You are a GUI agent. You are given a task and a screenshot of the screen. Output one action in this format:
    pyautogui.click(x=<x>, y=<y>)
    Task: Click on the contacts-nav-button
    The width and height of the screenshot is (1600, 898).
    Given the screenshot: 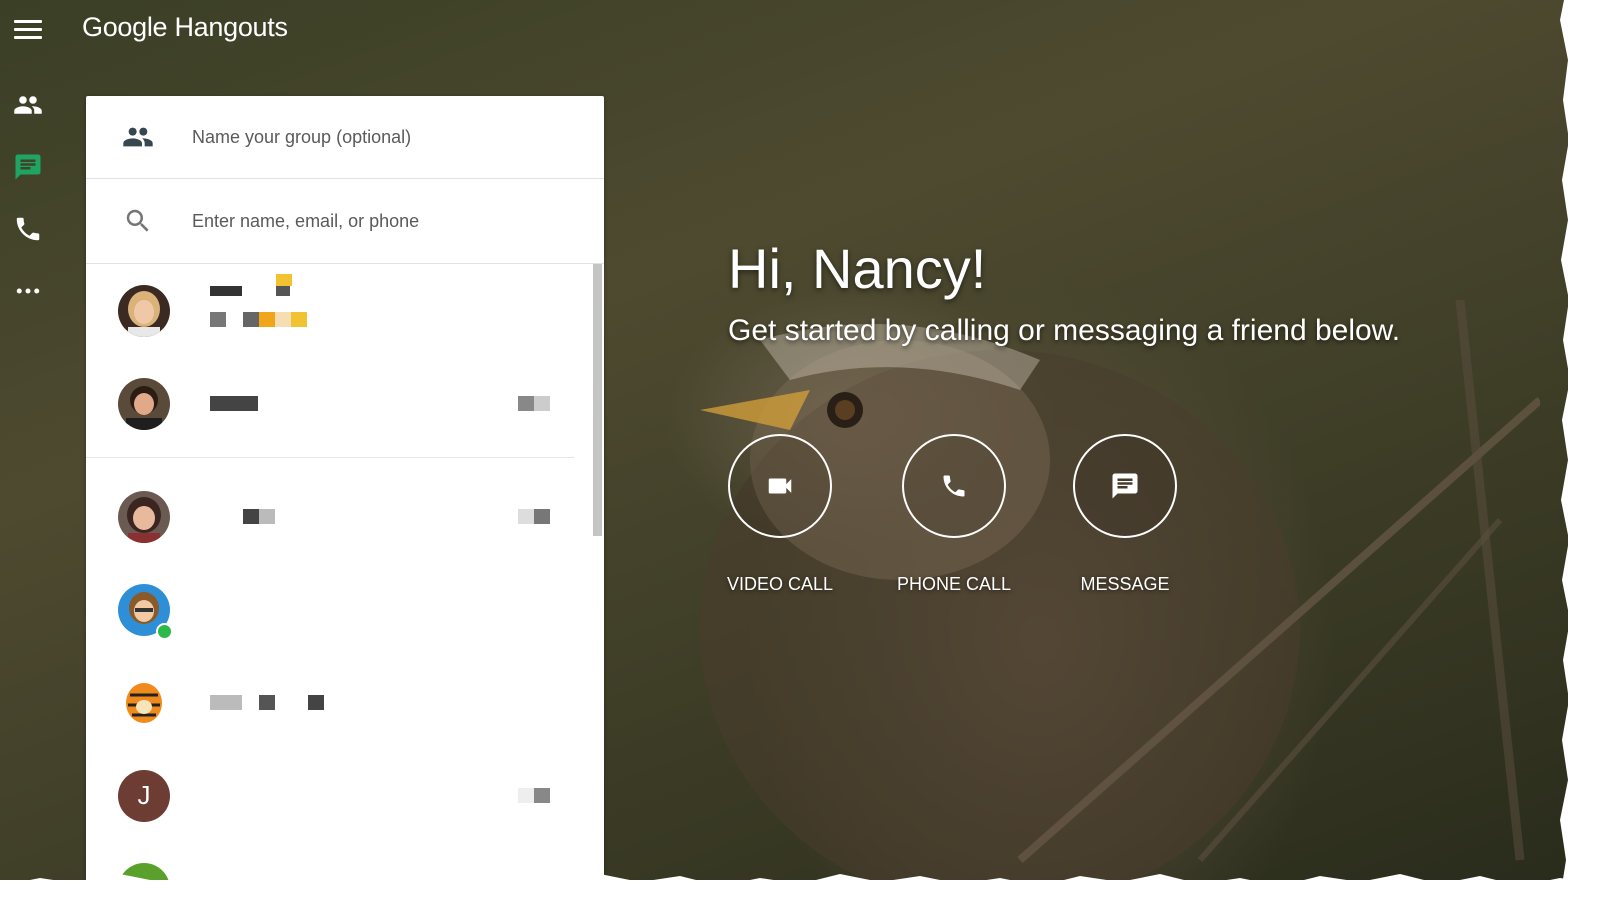 What is the action you would take?
    pyautogui.click(x=29, y=106)
    